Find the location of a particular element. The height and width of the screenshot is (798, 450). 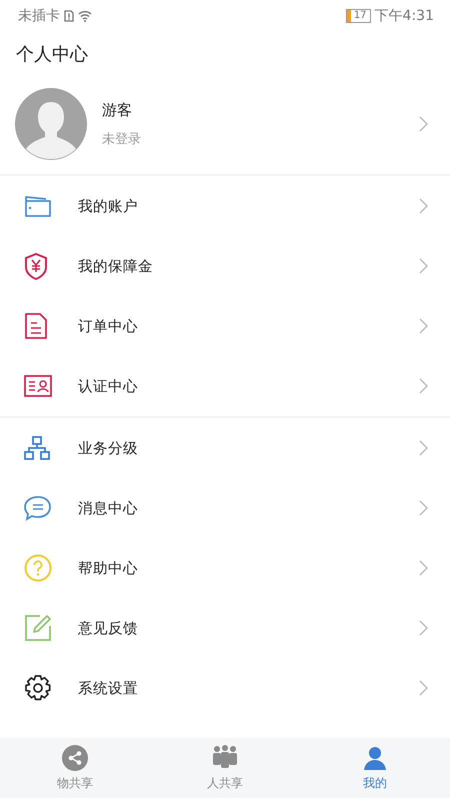

sim-icon is located at coordinates (69, 16).